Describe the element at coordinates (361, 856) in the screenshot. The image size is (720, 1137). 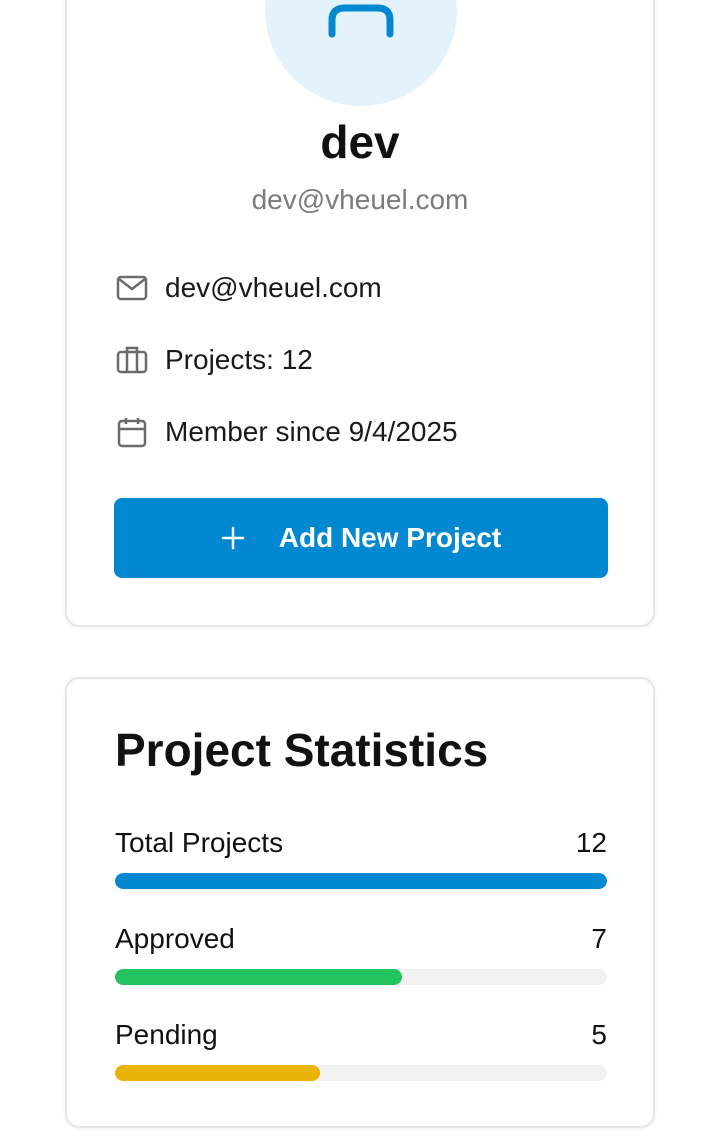
I see `stat-total-projects: Total Projects 12` at that location.